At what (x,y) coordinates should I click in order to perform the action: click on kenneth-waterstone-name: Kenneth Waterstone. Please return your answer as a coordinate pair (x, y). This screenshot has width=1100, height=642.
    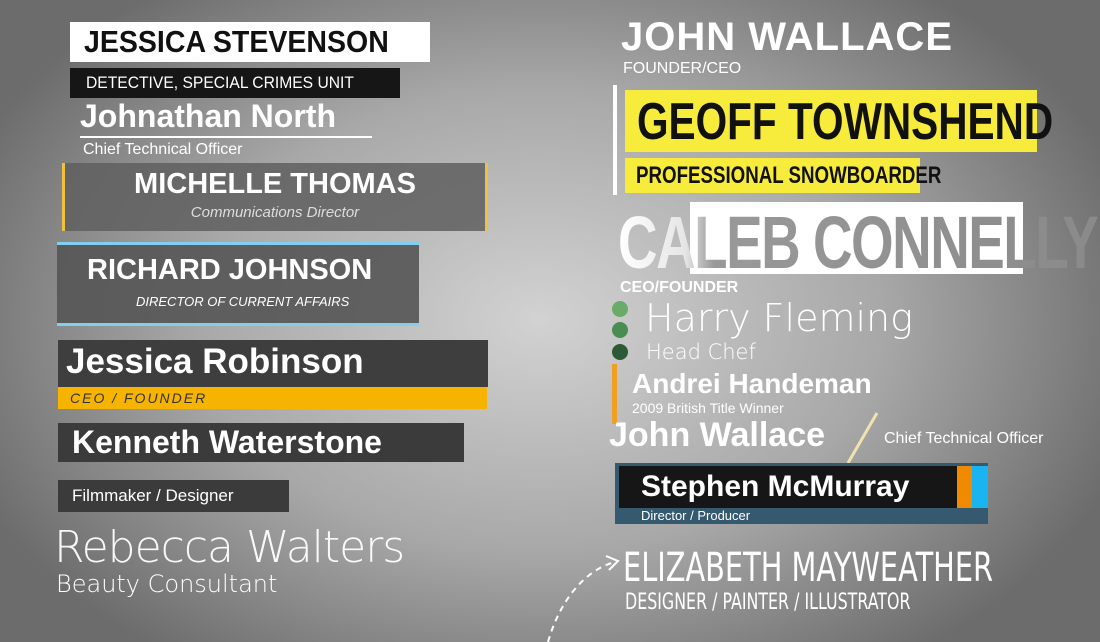
    Looking at the image, I should click on (227, 442).